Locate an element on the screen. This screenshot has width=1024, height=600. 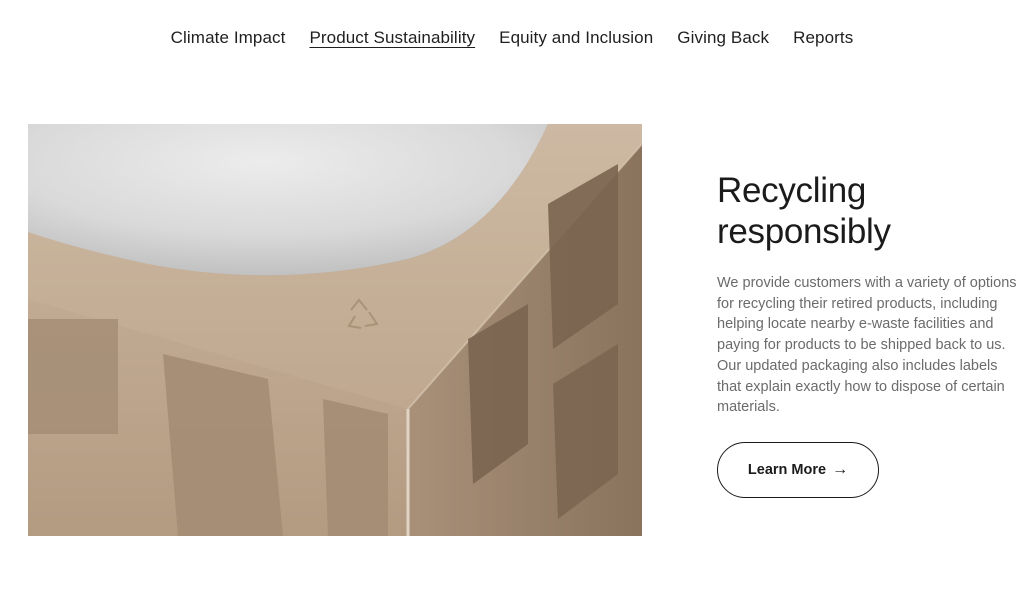
learn-more-button: Learn More → is located at coordinates (798, 470).